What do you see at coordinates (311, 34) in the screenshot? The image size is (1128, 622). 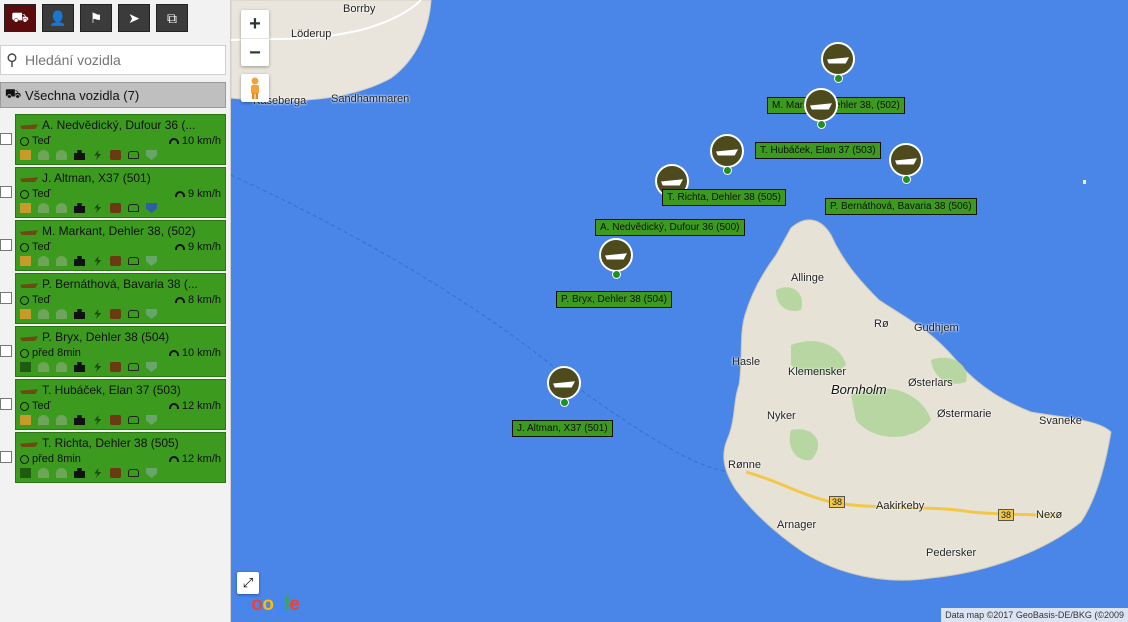 I see `place-loderup: Löderup` at bounding box center [311, 34].